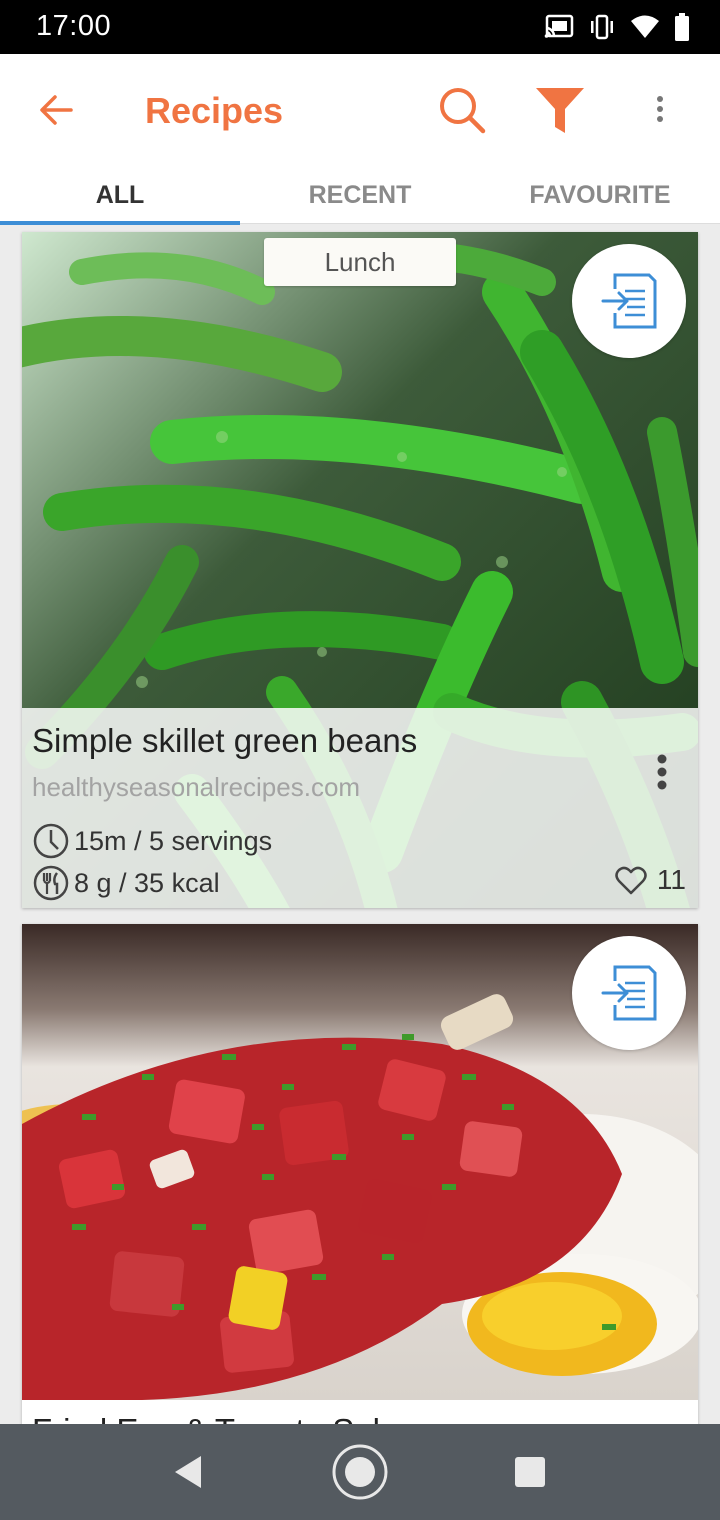  I want to click on time-servings: 15m / 5 servings, so click(173, 840).